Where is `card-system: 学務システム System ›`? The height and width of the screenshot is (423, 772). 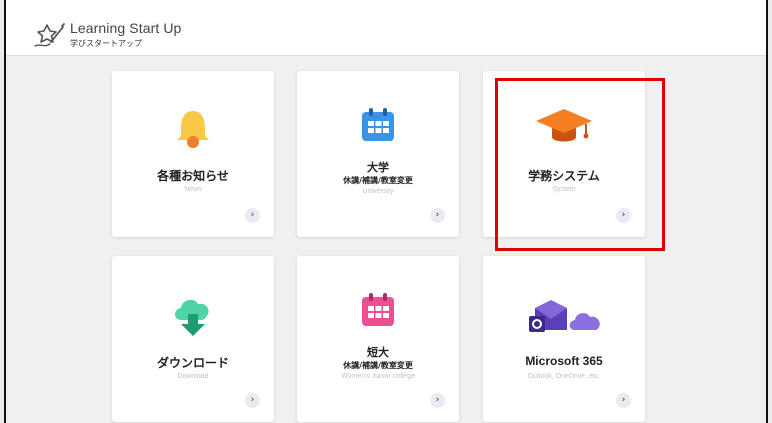 card-system: 学務システム System › is located at coordinates (564, 154).